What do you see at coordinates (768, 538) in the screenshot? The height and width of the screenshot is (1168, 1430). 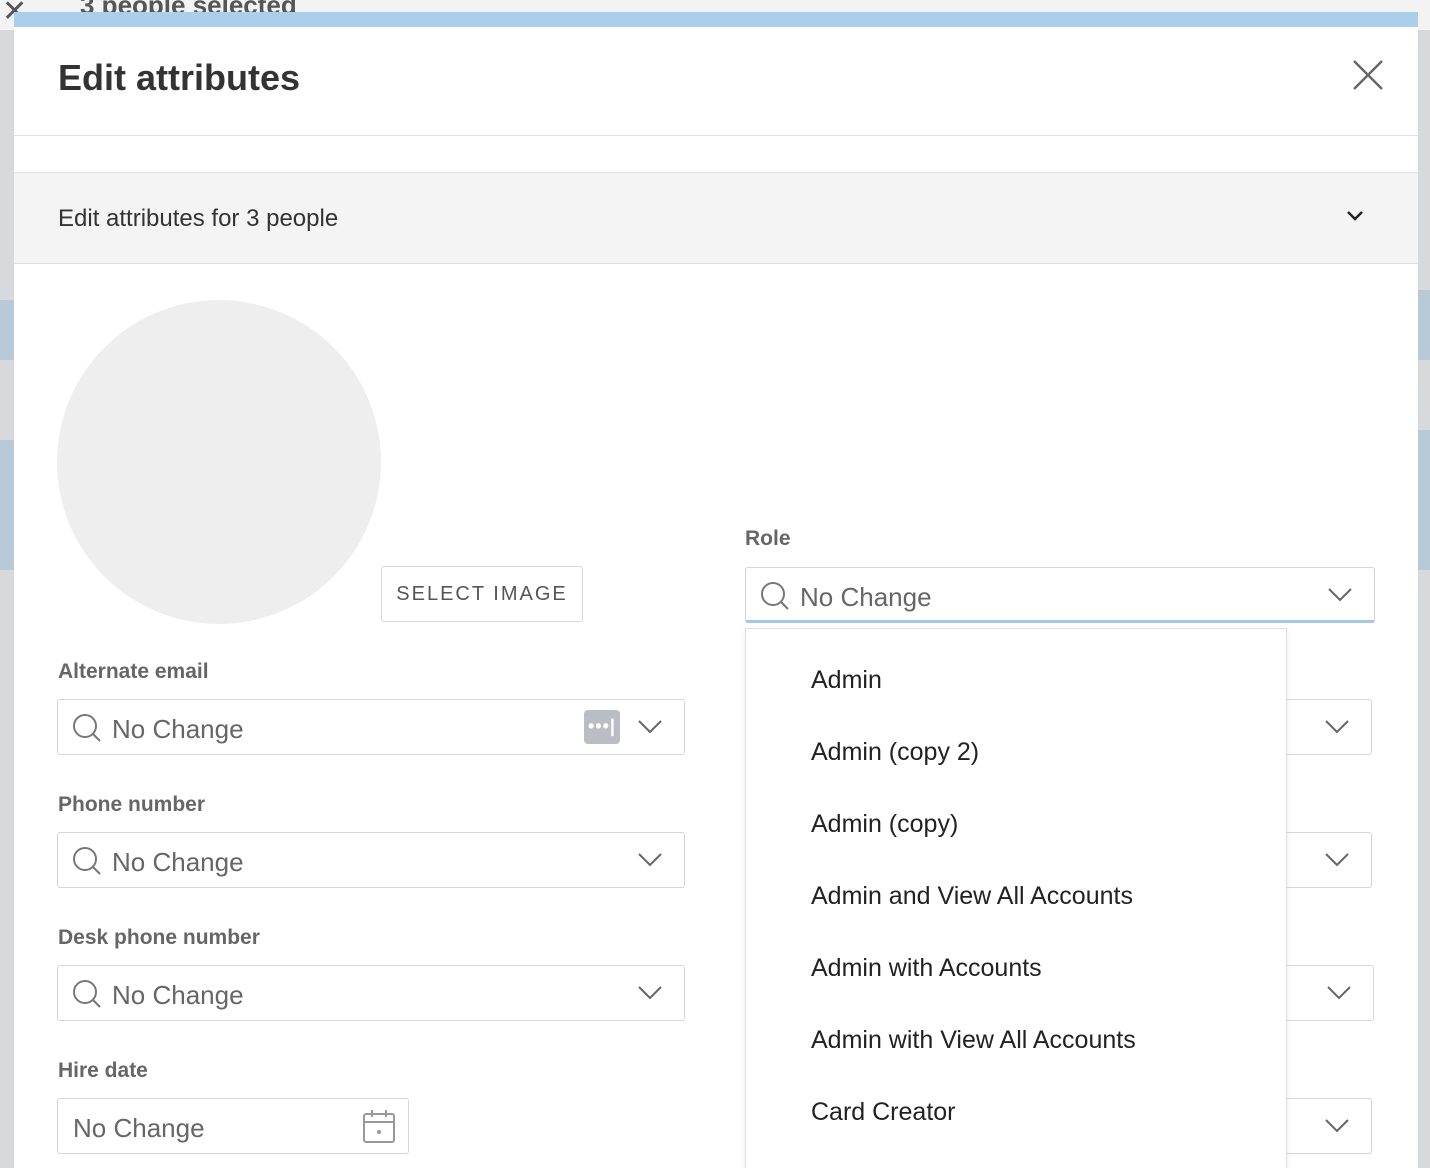 I see `role-label: Role` at bounding box center [768, 538].